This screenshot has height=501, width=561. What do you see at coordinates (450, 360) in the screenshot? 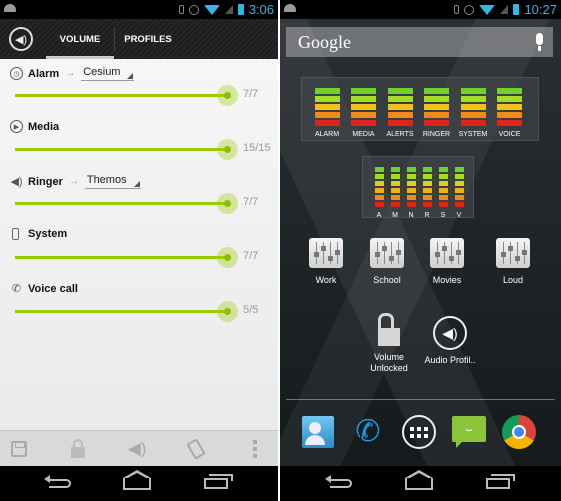
I see `shortcut-label: Audio Profil..` at bounding box center [450, 360].